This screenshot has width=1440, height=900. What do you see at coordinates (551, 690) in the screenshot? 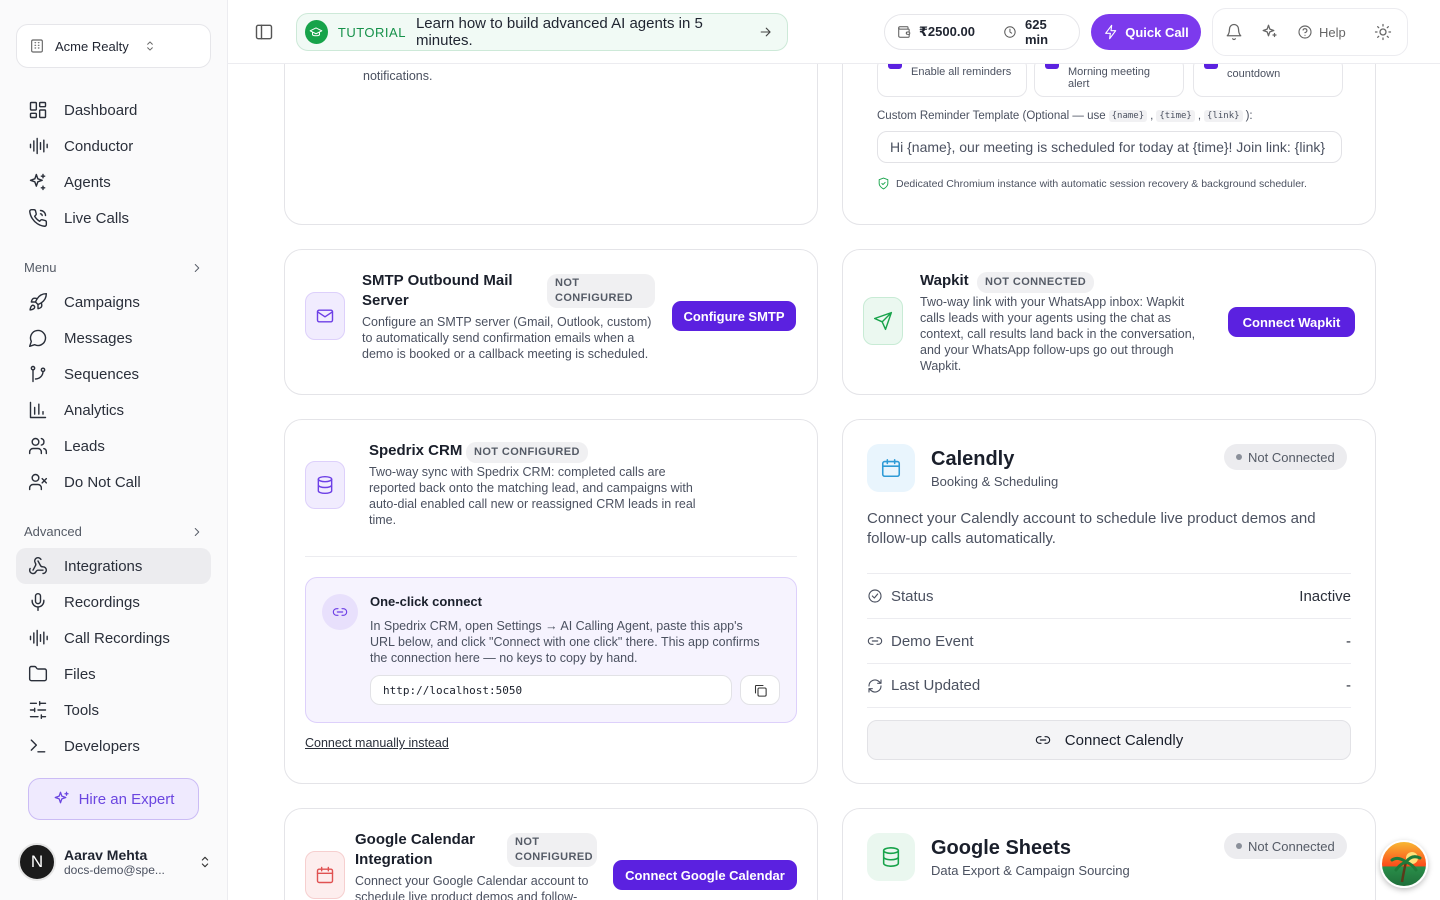
I see `app-url-field: http://localhost:5050` at bounding box center [551, 690].